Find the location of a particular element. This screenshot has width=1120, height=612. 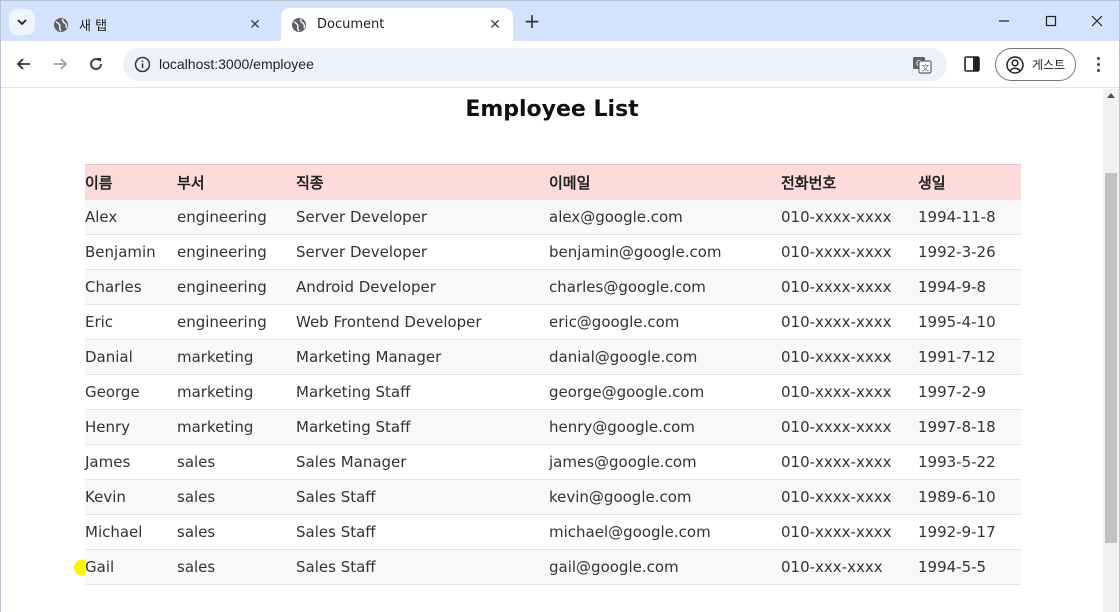

table-cell: Eric is located at coordinates (131, 322).